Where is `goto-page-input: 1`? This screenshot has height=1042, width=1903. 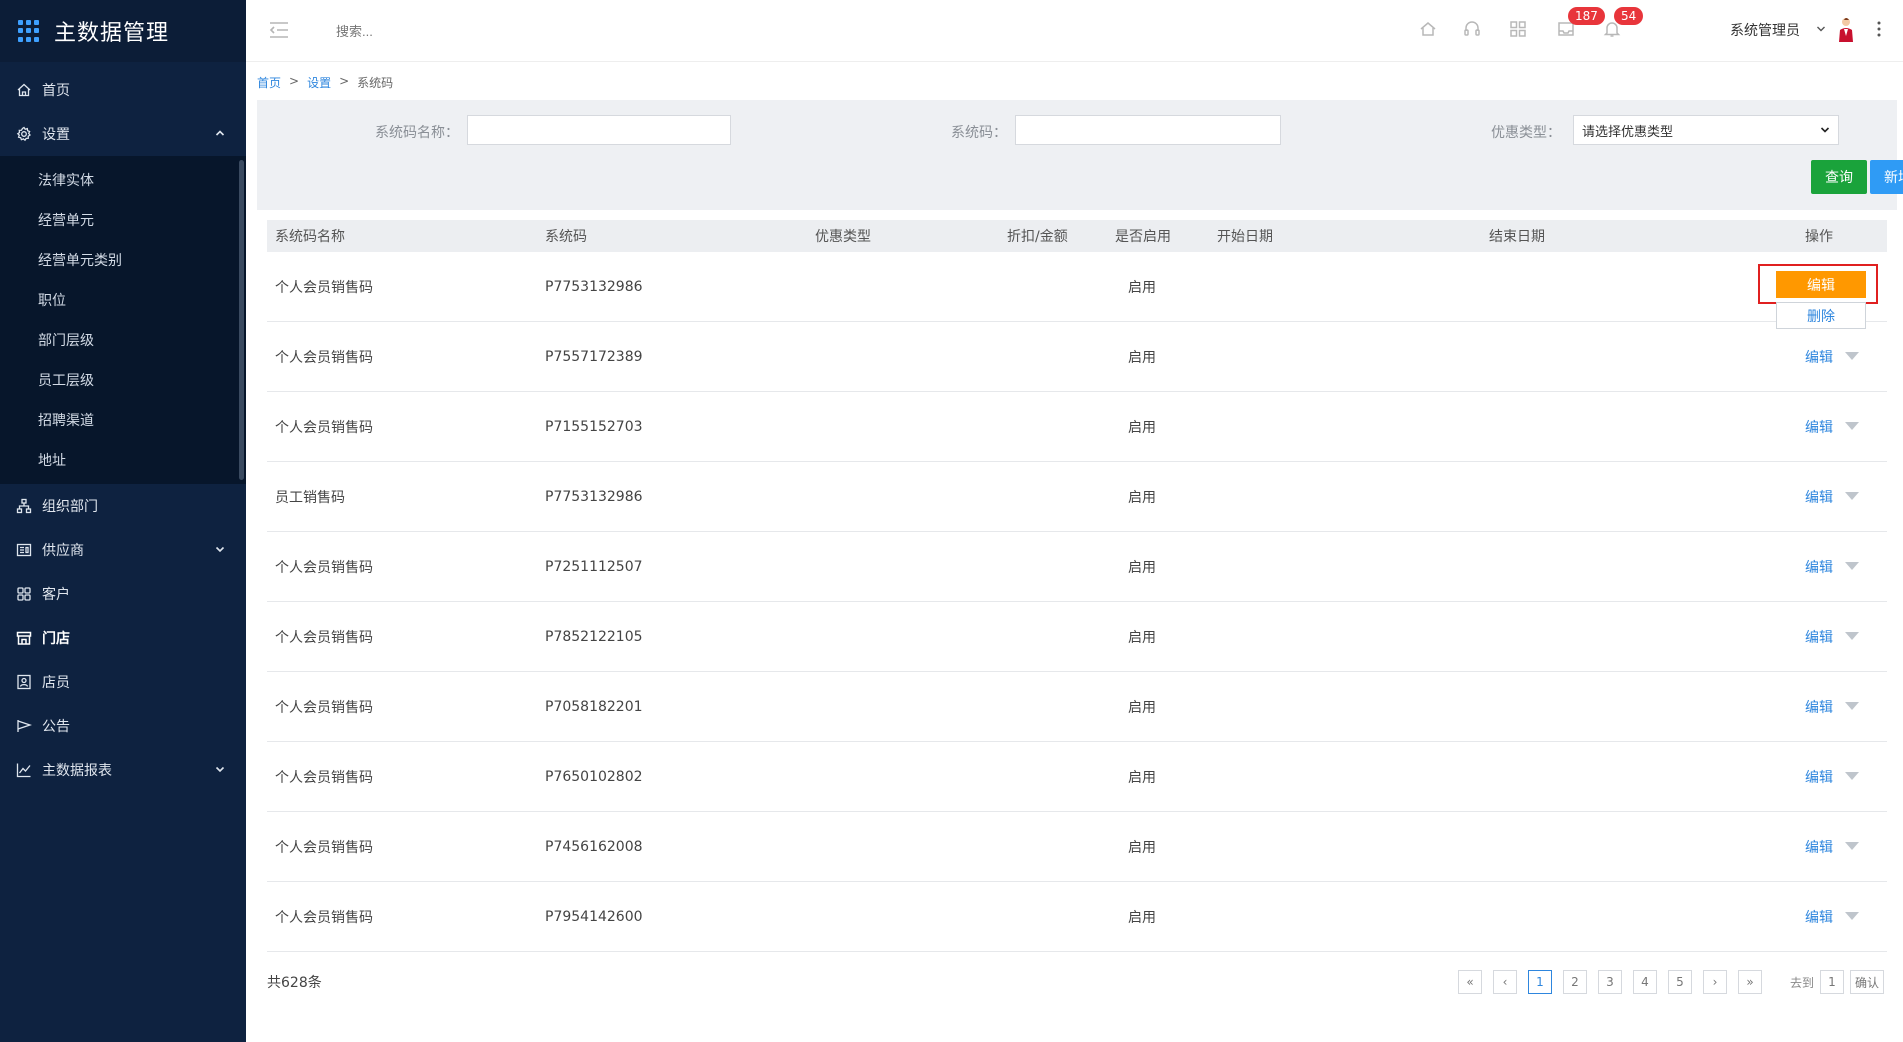
goto-page-input: 1 is located at coordinates (1832, 982).